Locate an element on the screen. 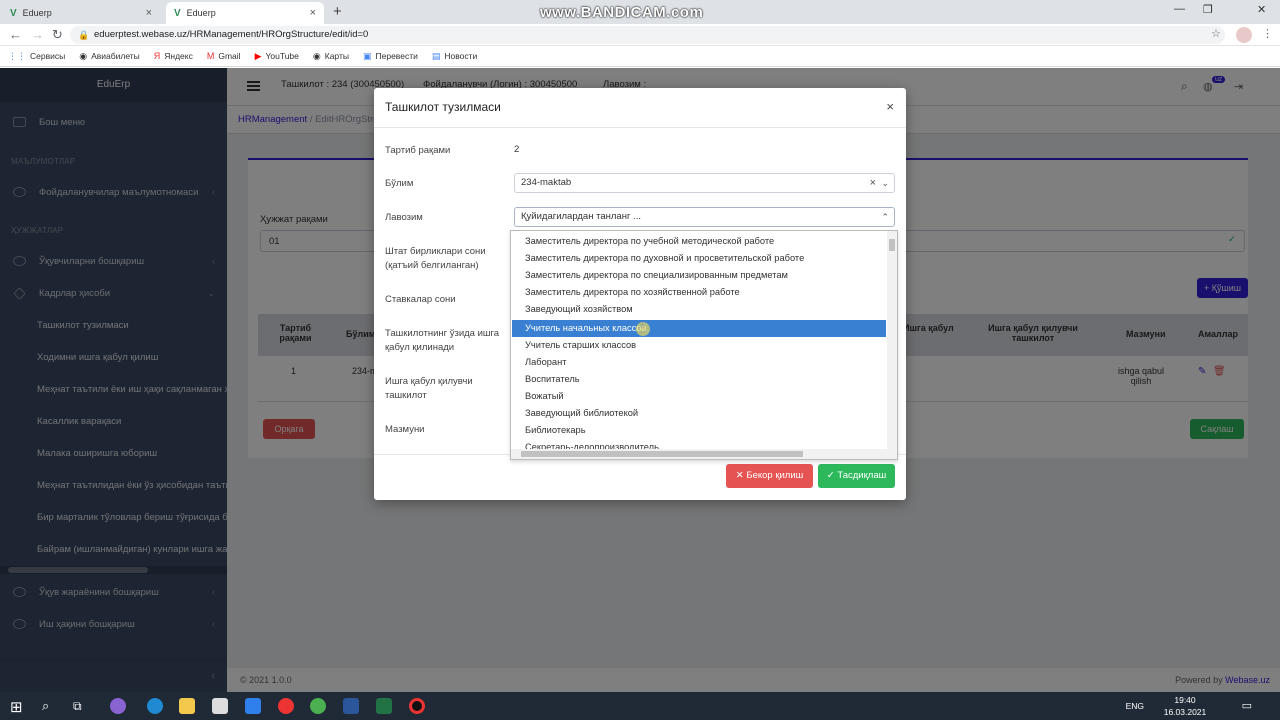 This screenshot has height=720, width=1280. order-value: 2 is located at coordinates (517, 149).